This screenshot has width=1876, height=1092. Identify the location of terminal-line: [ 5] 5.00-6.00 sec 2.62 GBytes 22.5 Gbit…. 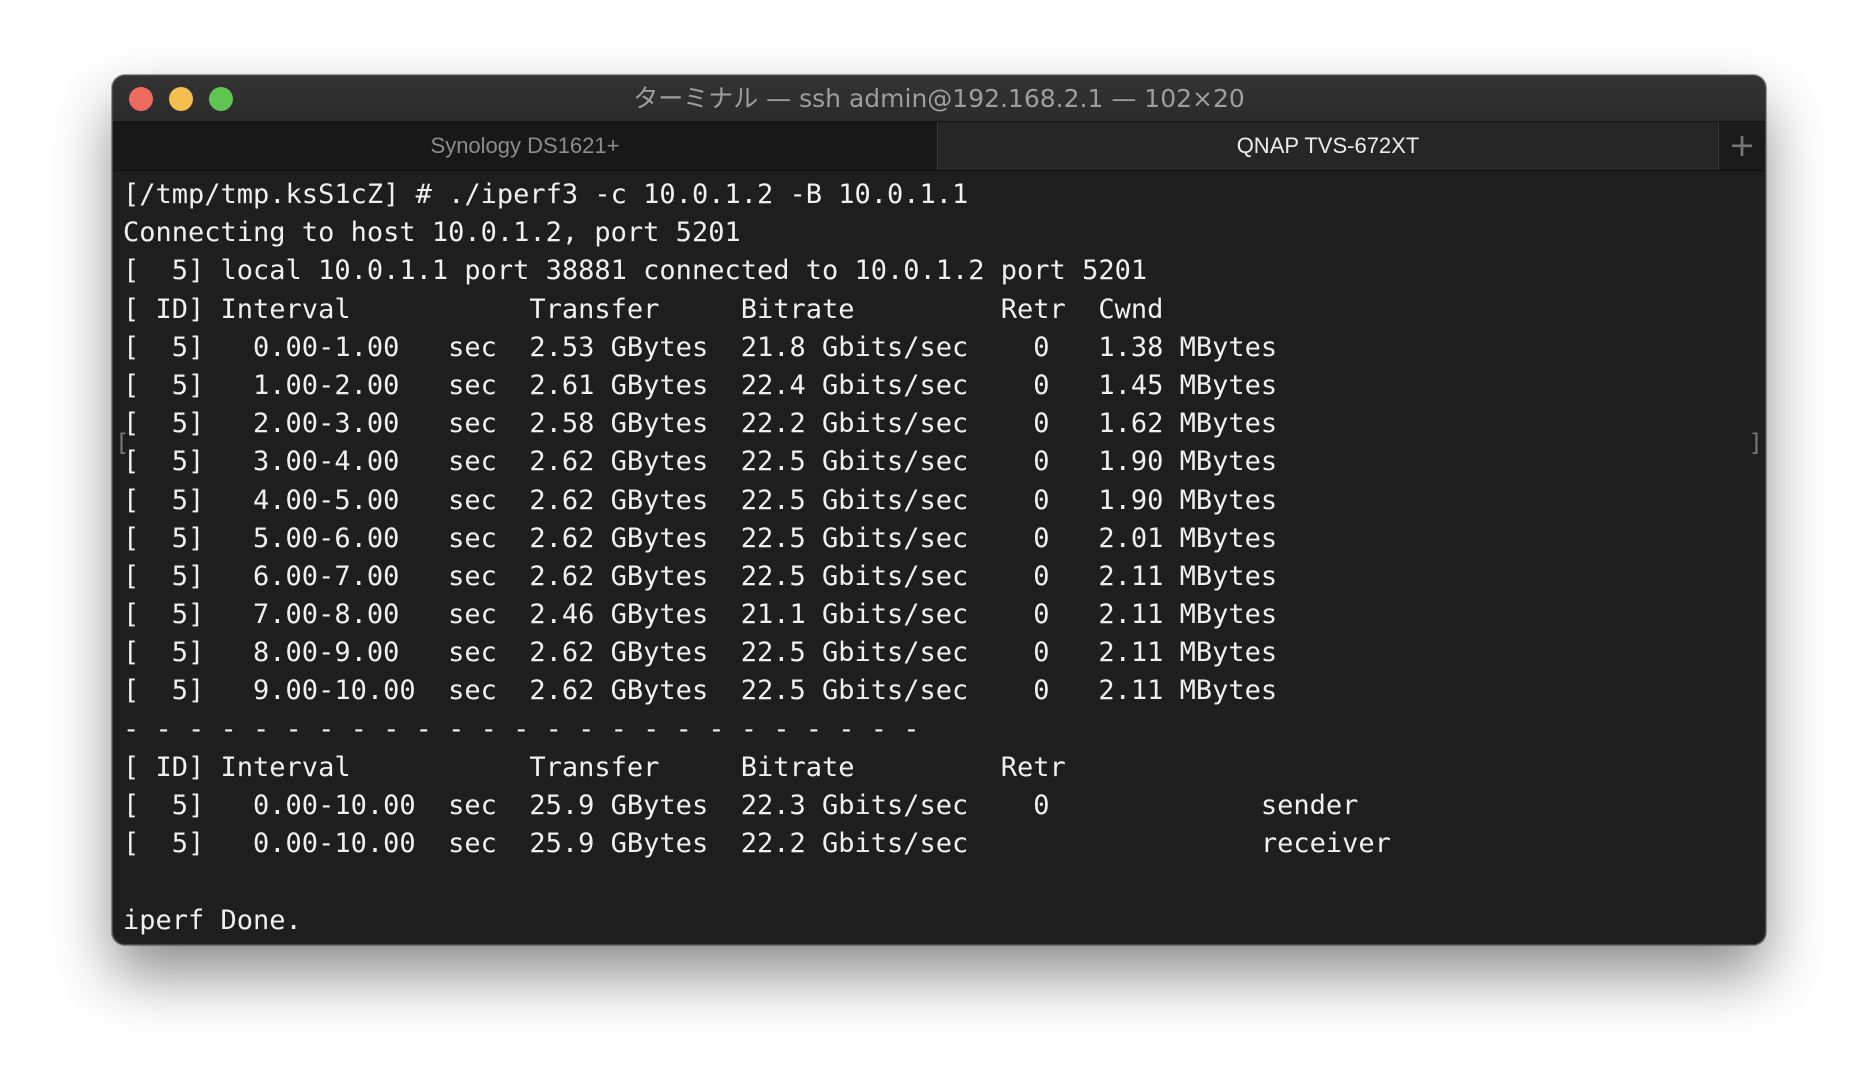
(700, 538).